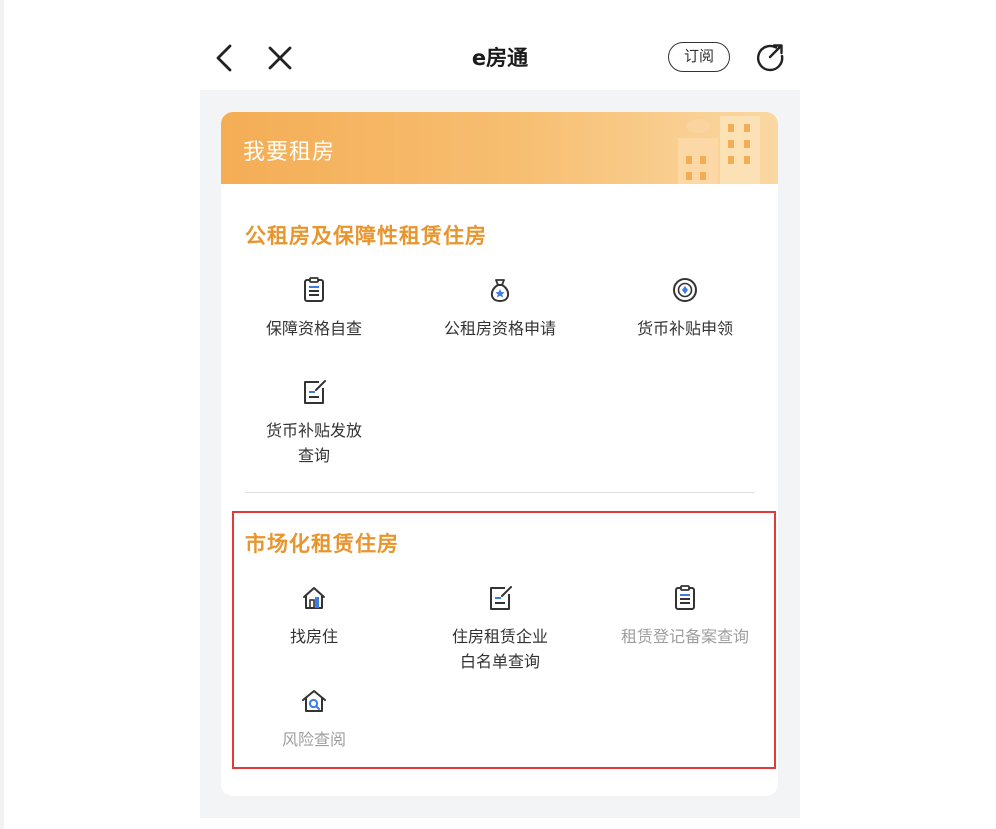  Describe the element at coordinates (225, 58) in the screenshot. I see `back-arrow-icon` at that location.